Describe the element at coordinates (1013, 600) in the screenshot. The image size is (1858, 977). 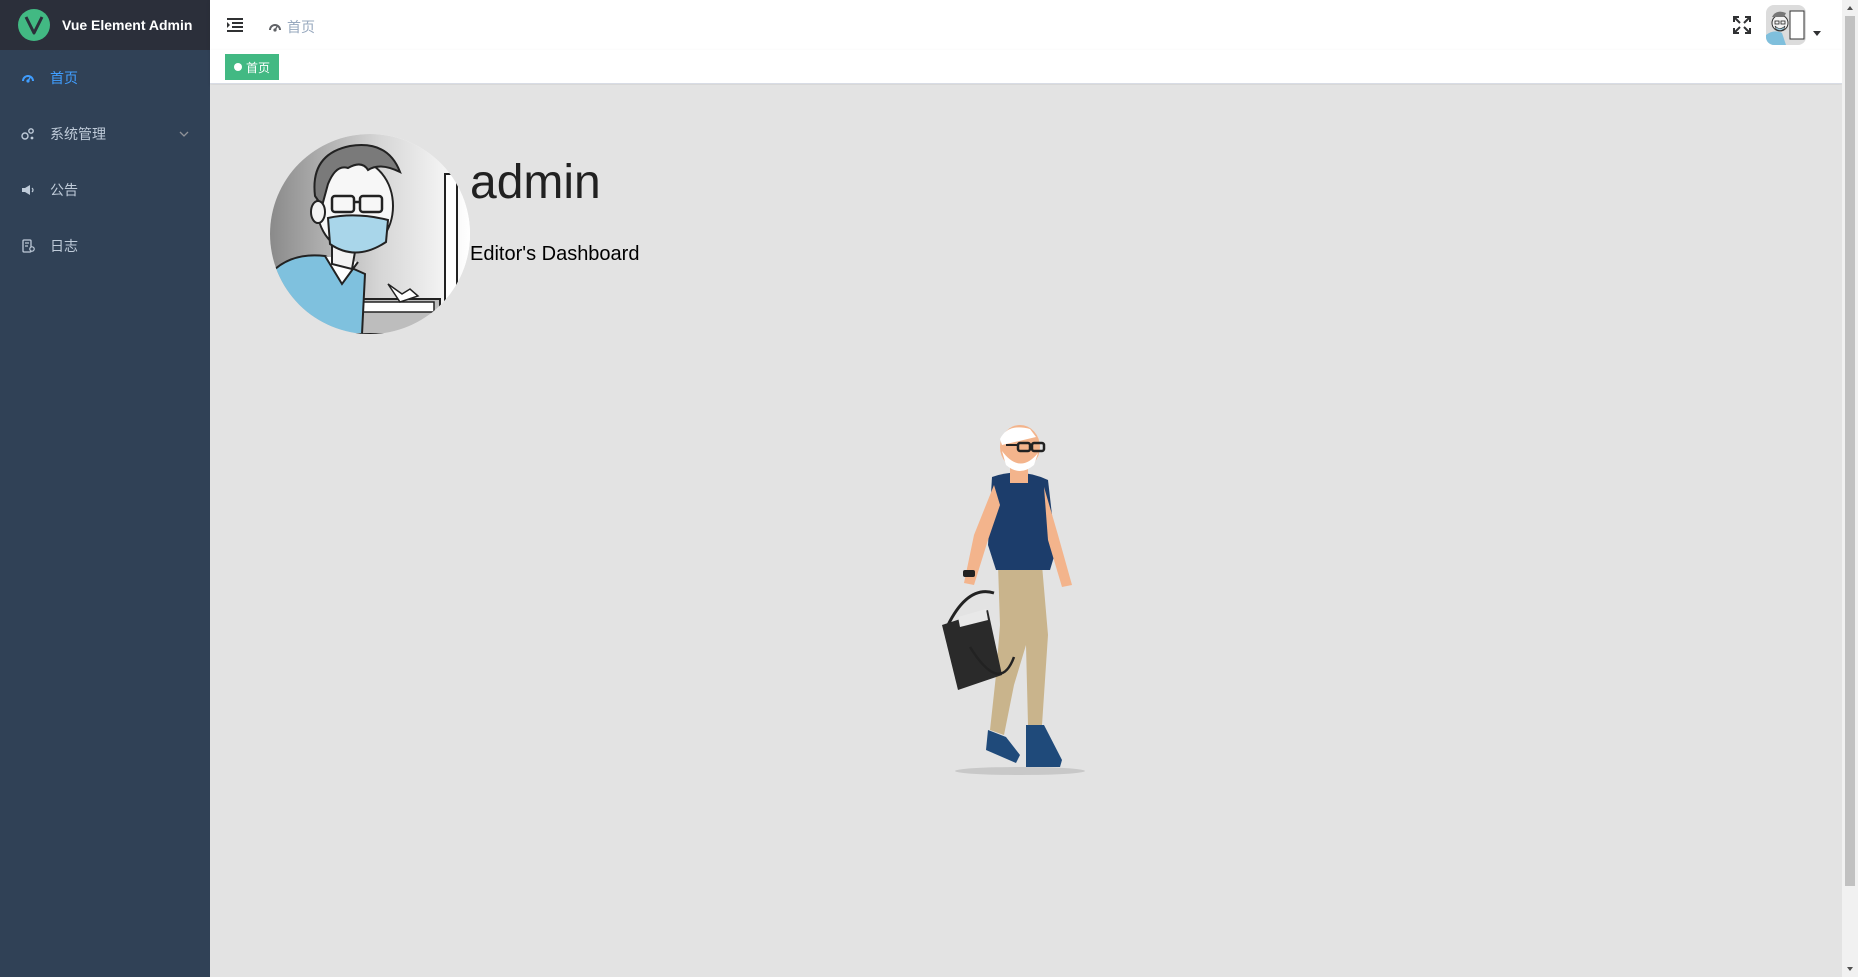
I see `walking-man-illustration` at that location.